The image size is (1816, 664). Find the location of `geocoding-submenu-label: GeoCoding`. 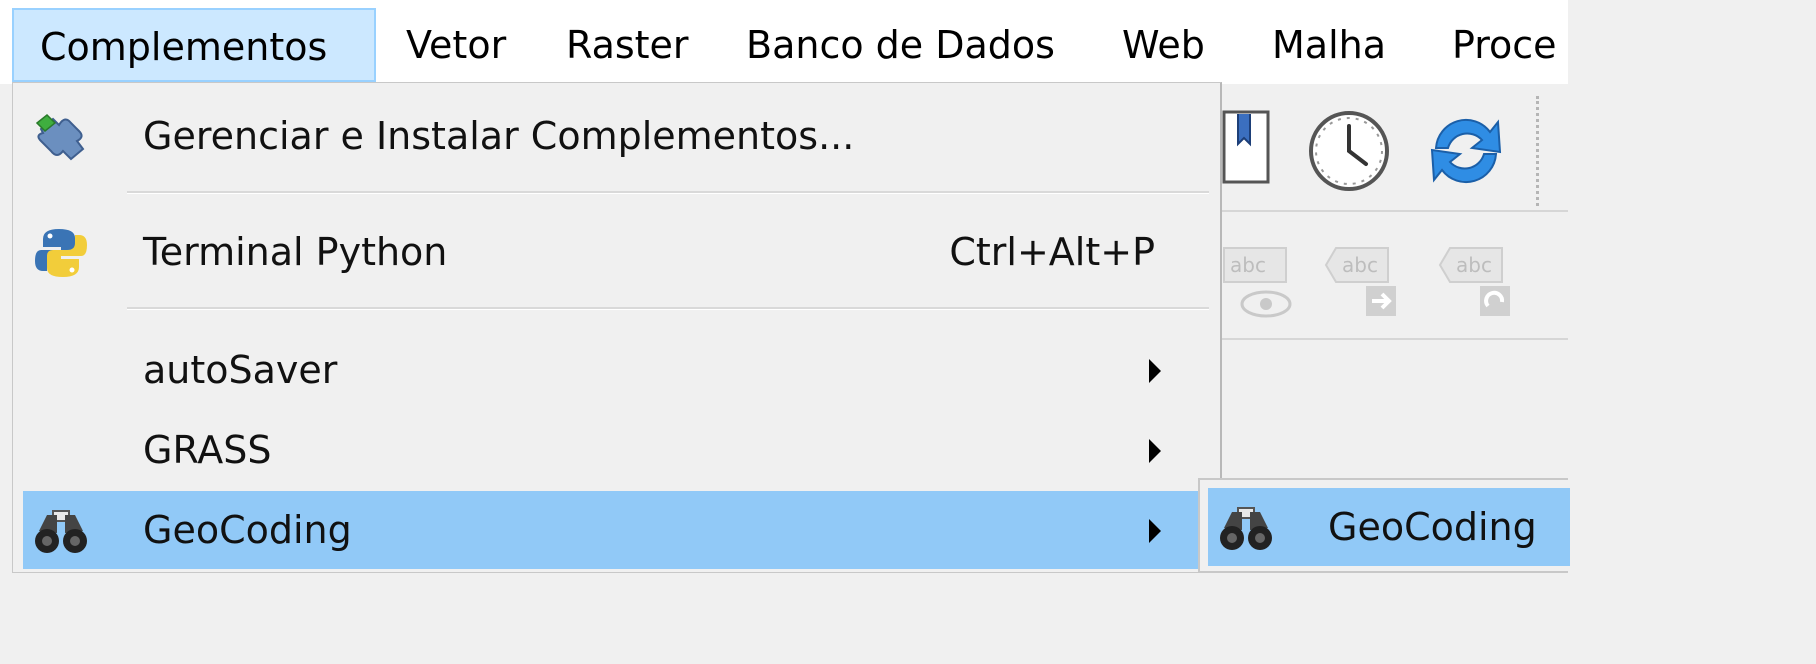

geocoding-submenu-label: GeoCoding is located at coordinates (1432, 527).